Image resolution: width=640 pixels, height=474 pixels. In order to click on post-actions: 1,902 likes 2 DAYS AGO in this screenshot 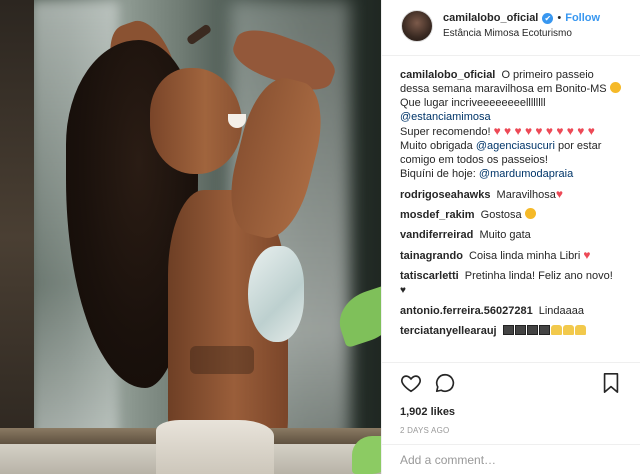, I will do `click(511, 398)`.